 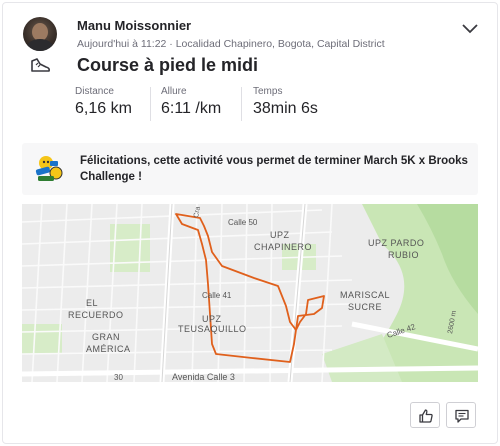 What do you see at coordinates (49, 168) in the screenshot?
I see `challenge-badge-icon` at bounding box center [49, 168].